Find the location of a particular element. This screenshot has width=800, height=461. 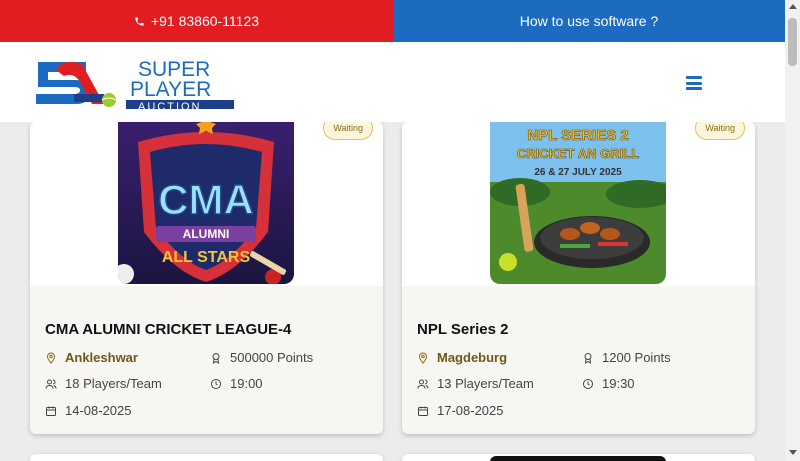

scroll-up-arrow-icon is located at coordinates (793, 6).